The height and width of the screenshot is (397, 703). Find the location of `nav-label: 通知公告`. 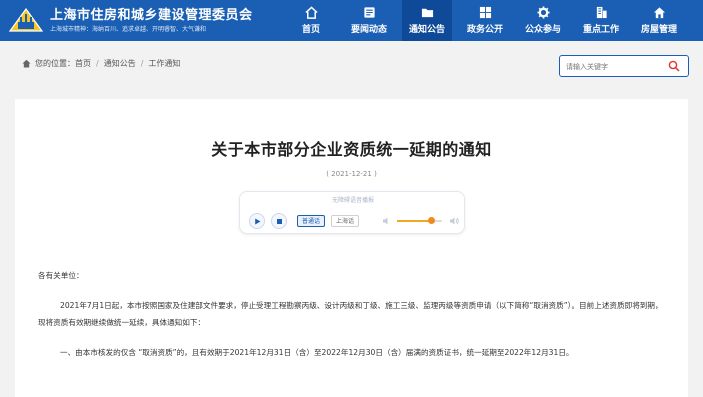

nav-label: 通知公告 is located at coordinates (426, 30).